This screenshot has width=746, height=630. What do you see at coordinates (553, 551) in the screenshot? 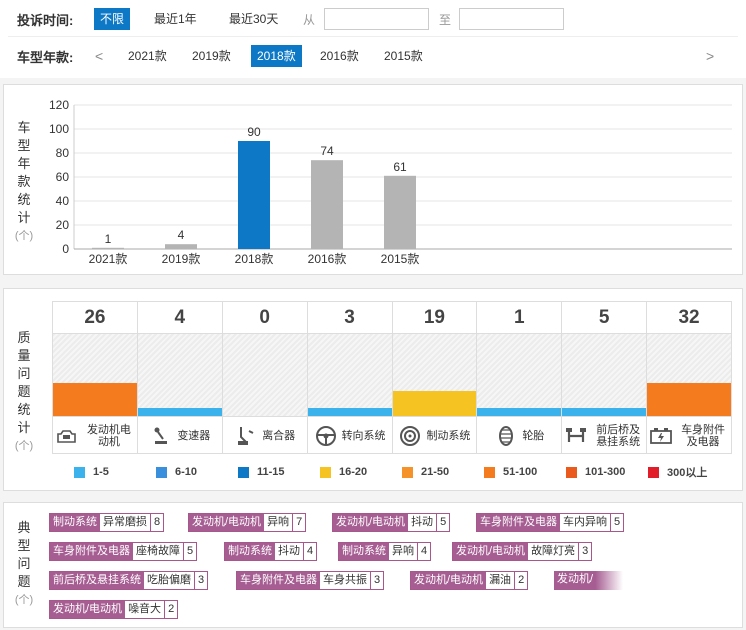
I see `issue-tag-issue: 故障灯亮` at bounding box center [553, 551].